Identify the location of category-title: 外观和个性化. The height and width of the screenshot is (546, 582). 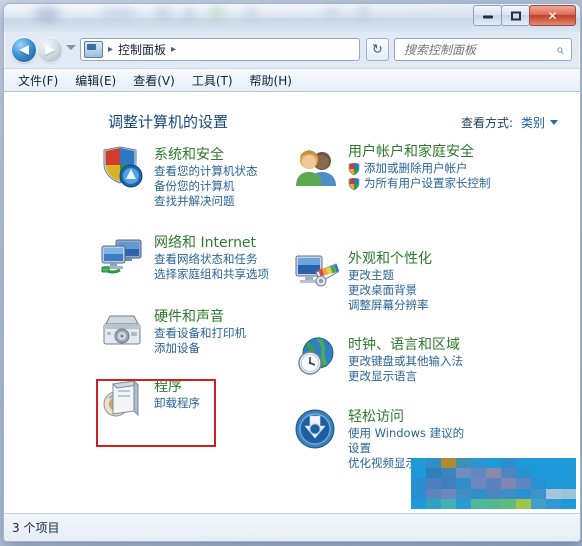
(390, 259).